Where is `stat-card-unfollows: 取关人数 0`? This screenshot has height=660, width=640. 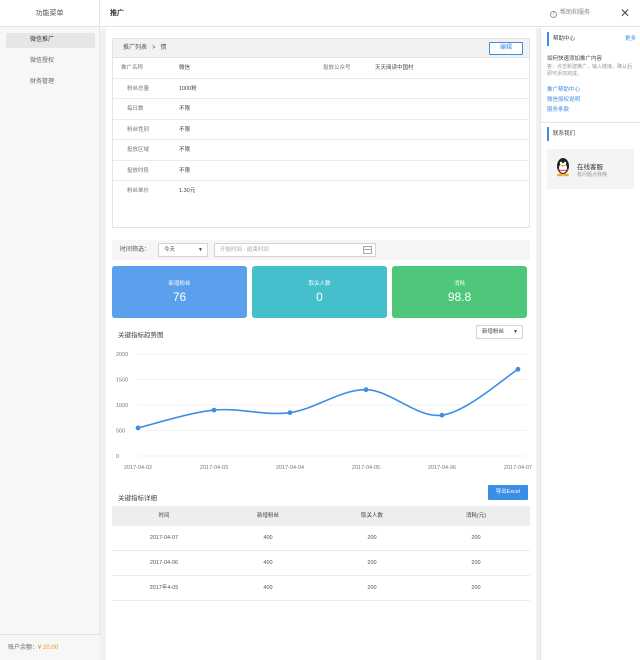 stat-card-unfollows: 取关人数 0 is located at coordinates (319, 292).